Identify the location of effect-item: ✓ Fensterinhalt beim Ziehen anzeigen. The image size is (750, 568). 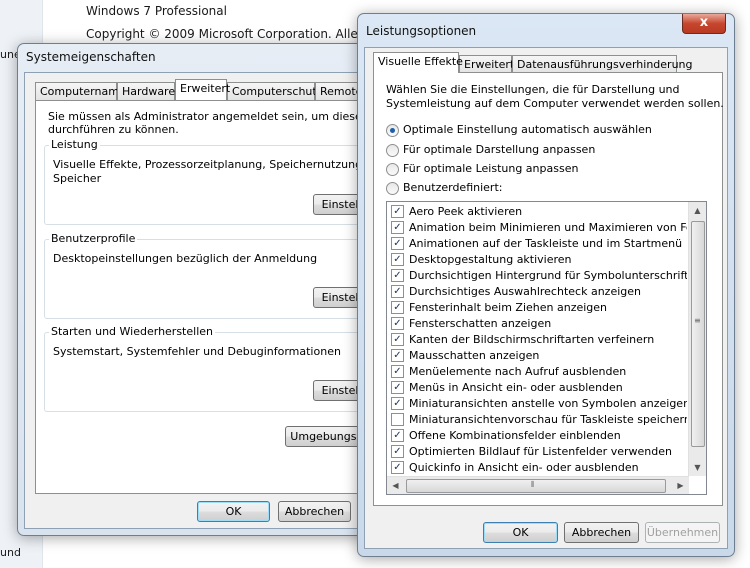
(537, 308).